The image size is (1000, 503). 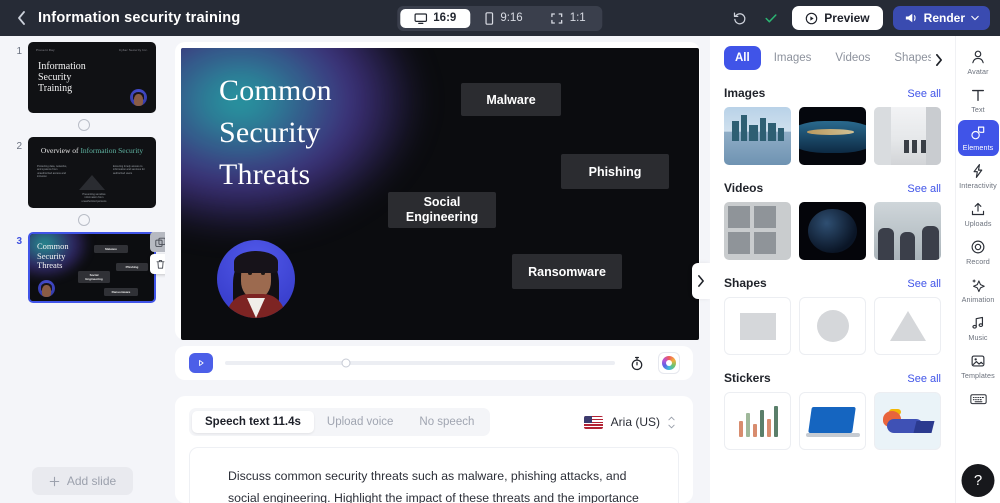 I want to click on render-button: Render, so click(x=941, y=18).